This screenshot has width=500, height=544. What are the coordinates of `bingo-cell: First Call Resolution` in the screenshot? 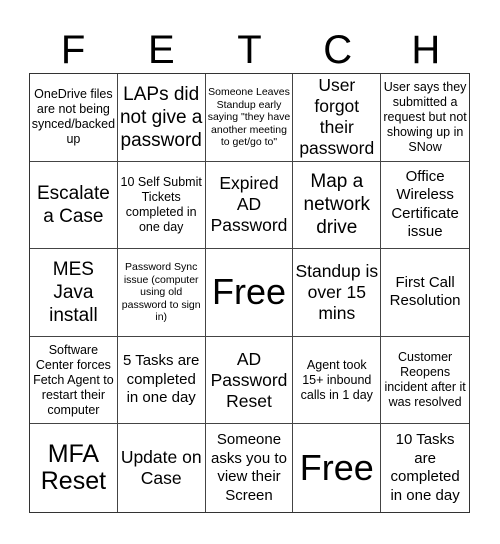 It's located at (425, 293).